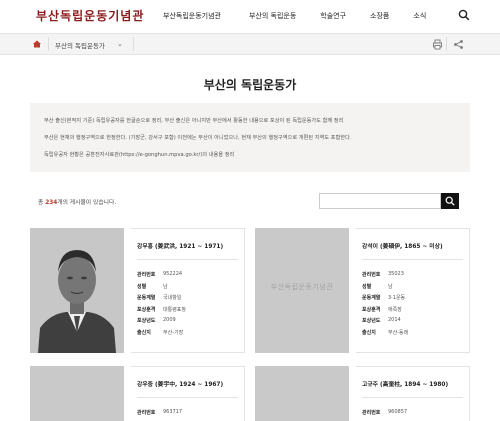 The height and width of the screenshot is (421, 500). I want to click on field-value: 대통령표창, so click(175, 309).